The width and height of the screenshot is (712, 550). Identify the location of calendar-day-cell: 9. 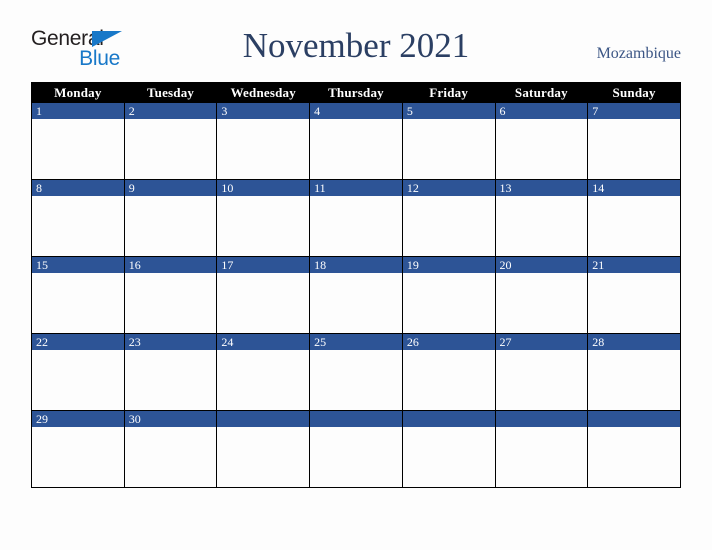
(170, 218).